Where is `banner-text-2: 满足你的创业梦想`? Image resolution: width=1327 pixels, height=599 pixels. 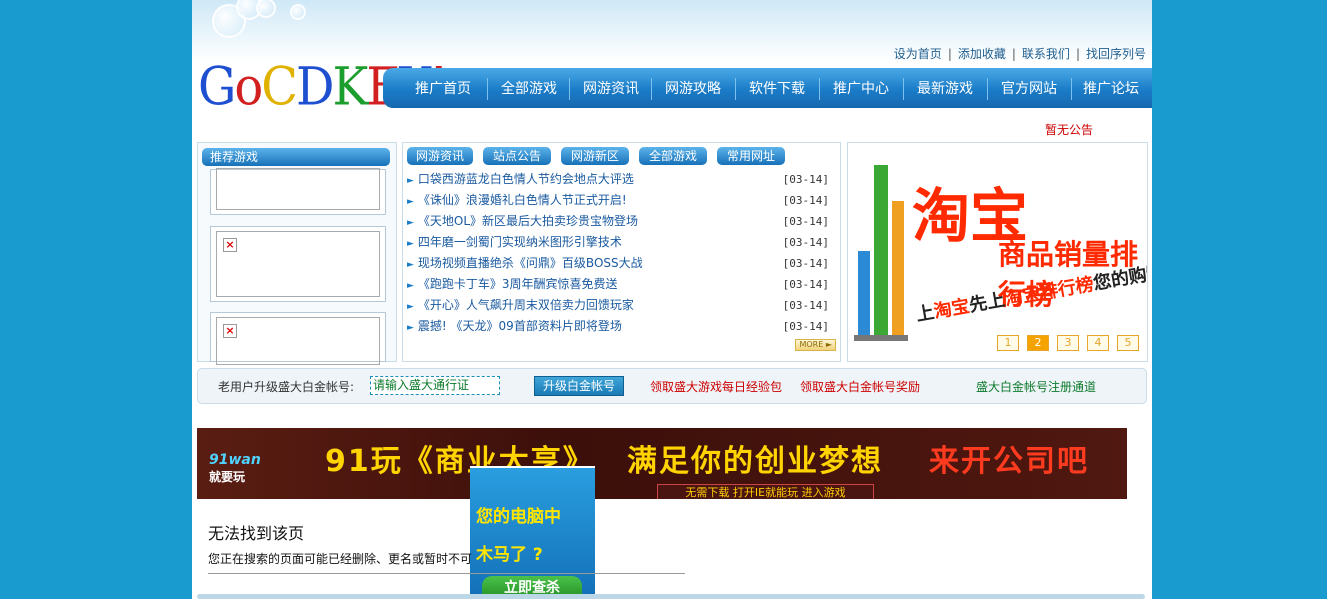 banner-text-2: 满足你的创业梦想 is located at coordinates (755, 461).